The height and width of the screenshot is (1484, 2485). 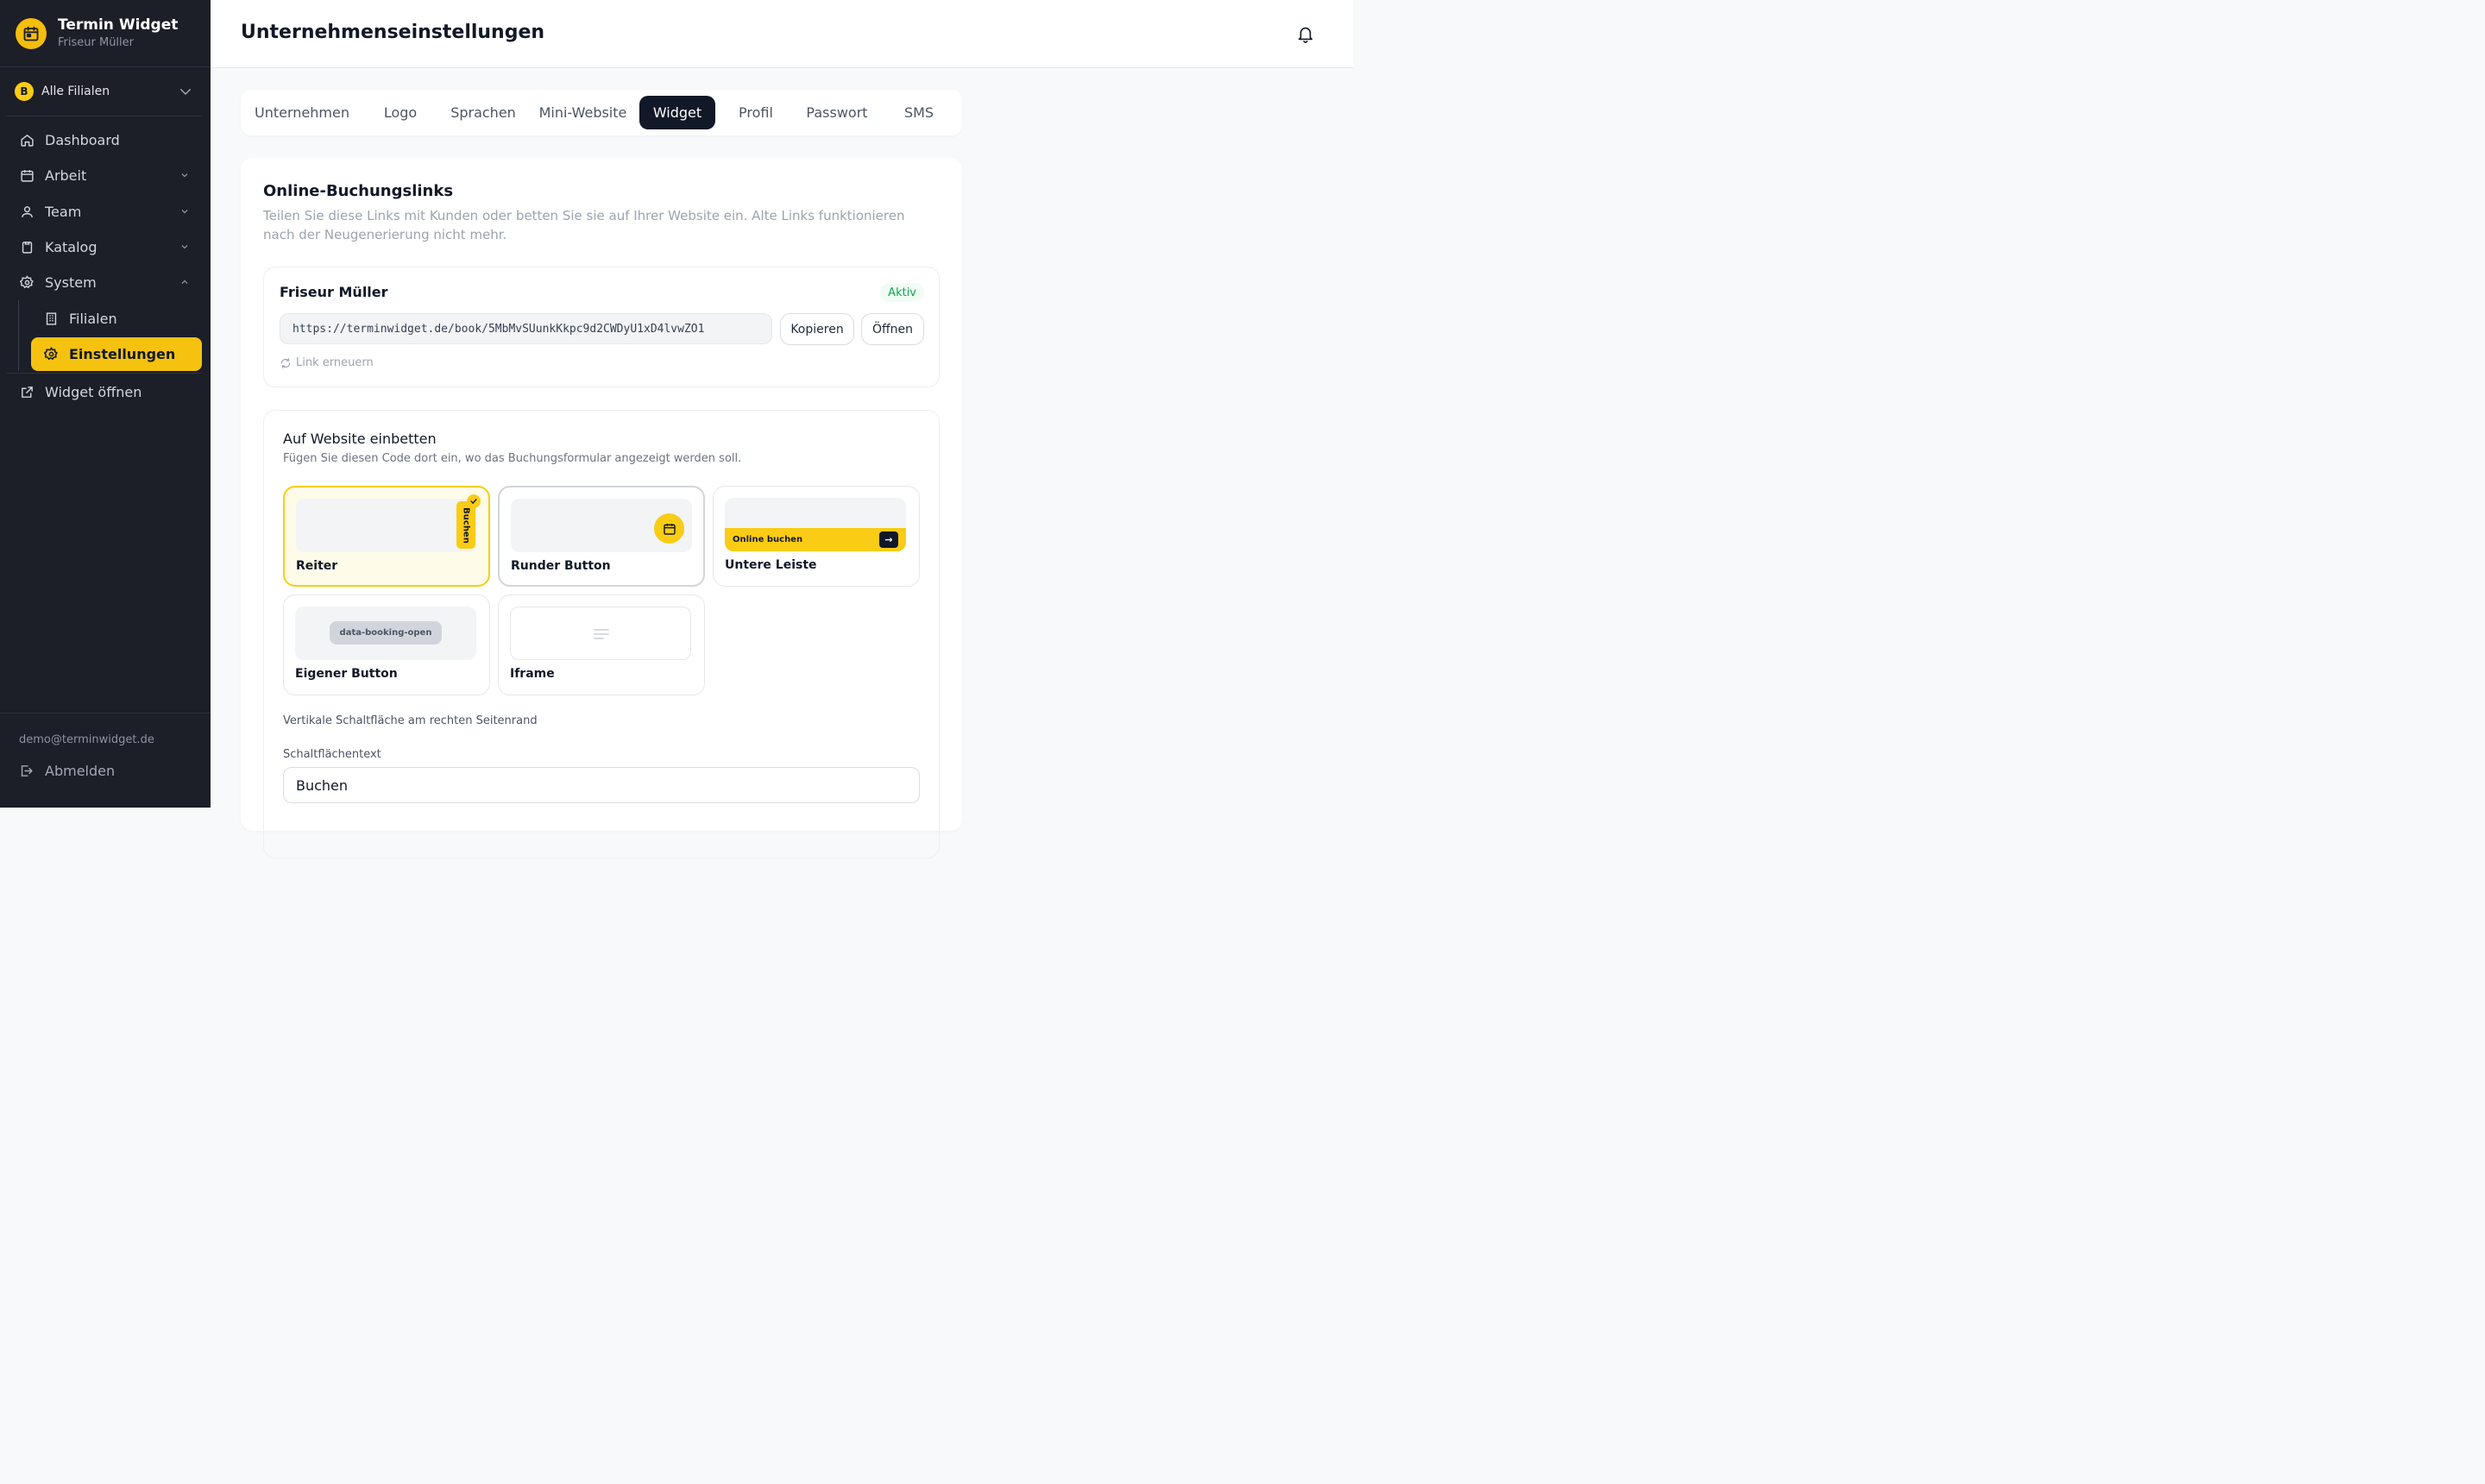 I want to click on text-lines-icon, so click(x=601, y=634).